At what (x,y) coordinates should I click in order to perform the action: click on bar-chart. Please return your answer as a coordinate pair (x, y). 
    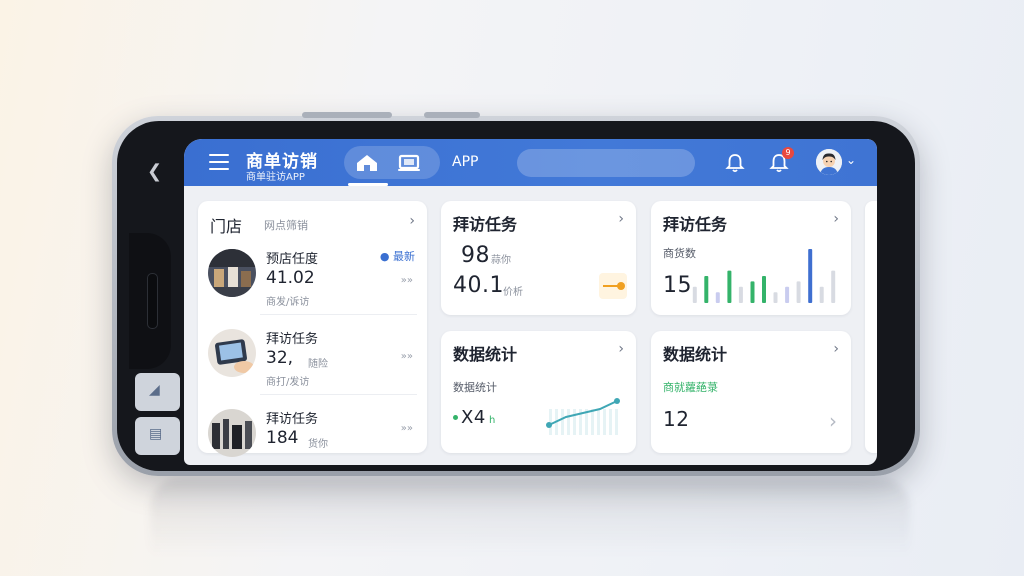
    Looking at the image, I should click on (764, 276).